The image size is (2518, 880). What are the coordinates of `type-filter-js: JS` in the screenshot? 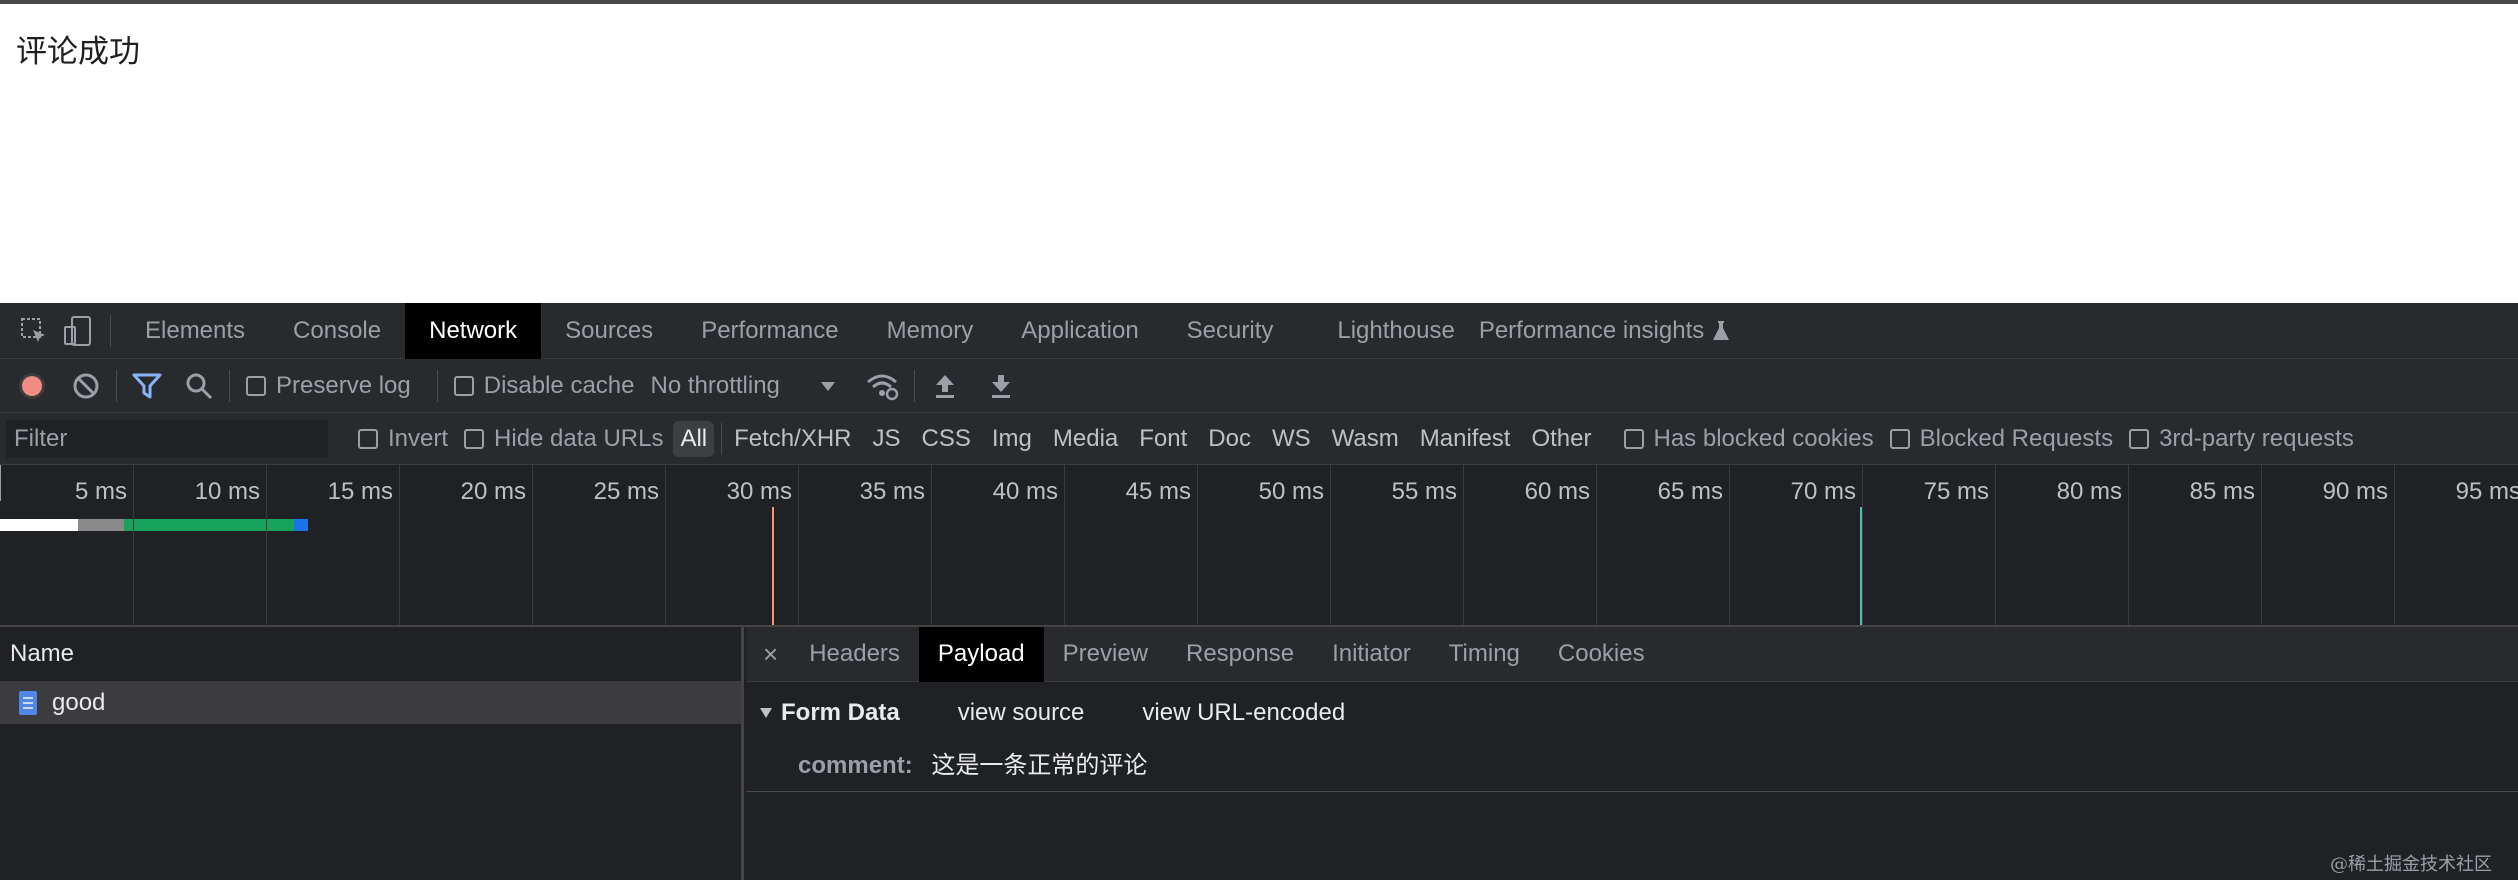 It's located at (887, 439).